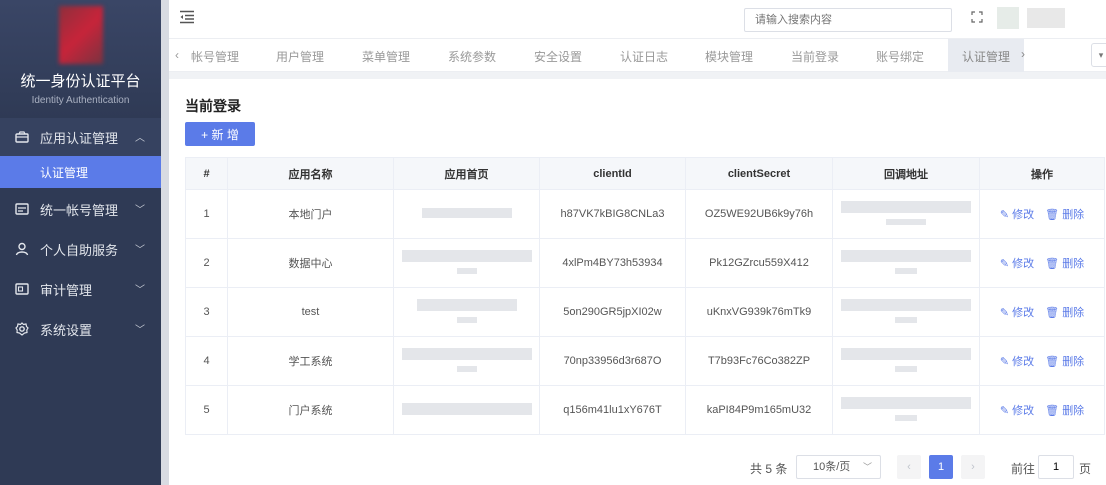 This screenshot has height=485, width=1106. I want to click on id-card-icon, so click(22, 209).